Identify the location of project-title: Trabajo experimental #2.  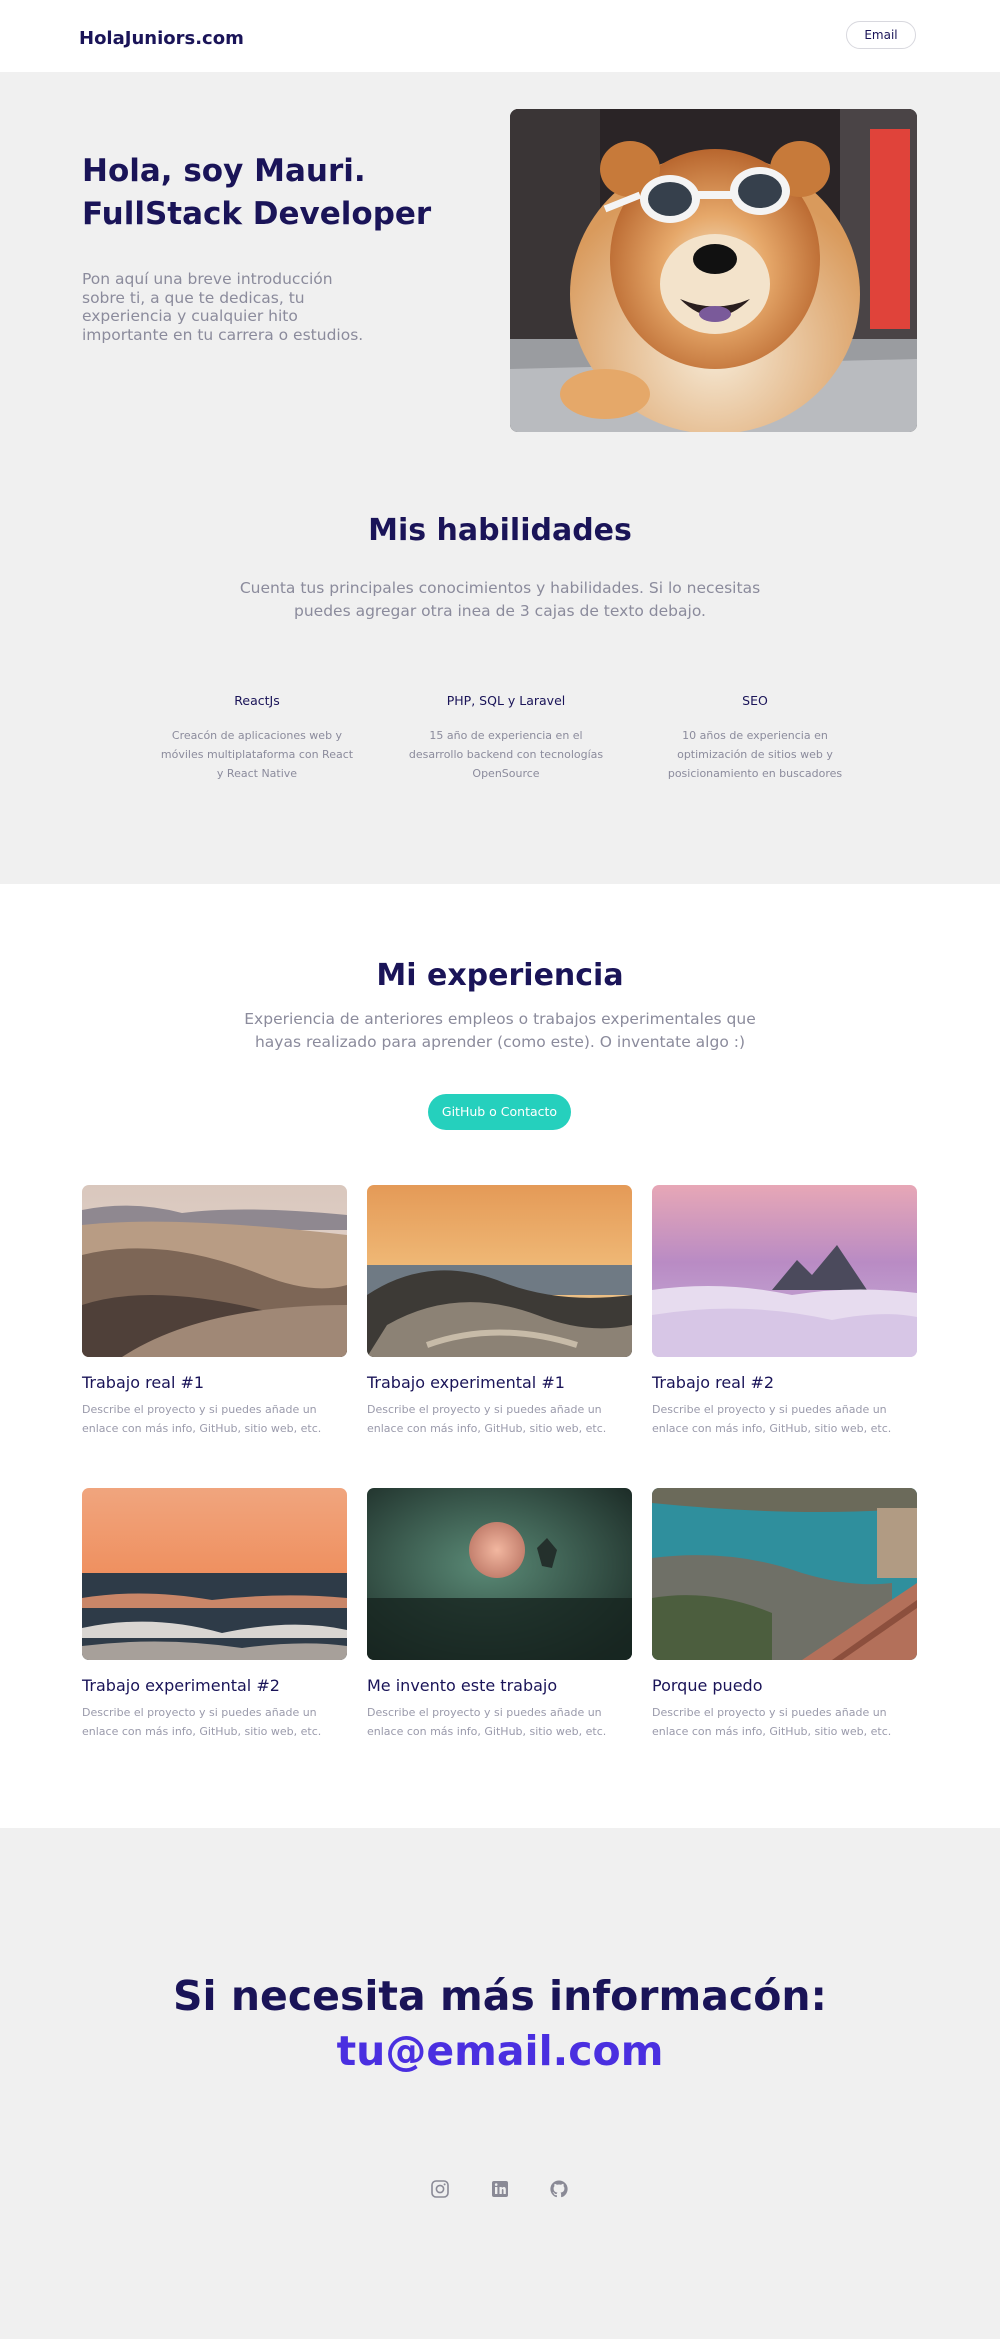
(181, 1685).